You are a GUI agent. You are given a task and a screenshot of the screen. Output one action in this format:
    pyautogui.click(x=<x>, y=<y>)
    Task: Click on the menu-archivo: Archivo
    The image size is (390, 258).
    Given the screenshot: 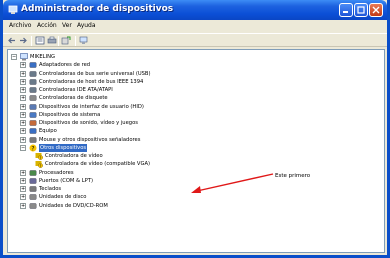 What is the action you would take?
    pyautogui.click(x=20, y=25)
    